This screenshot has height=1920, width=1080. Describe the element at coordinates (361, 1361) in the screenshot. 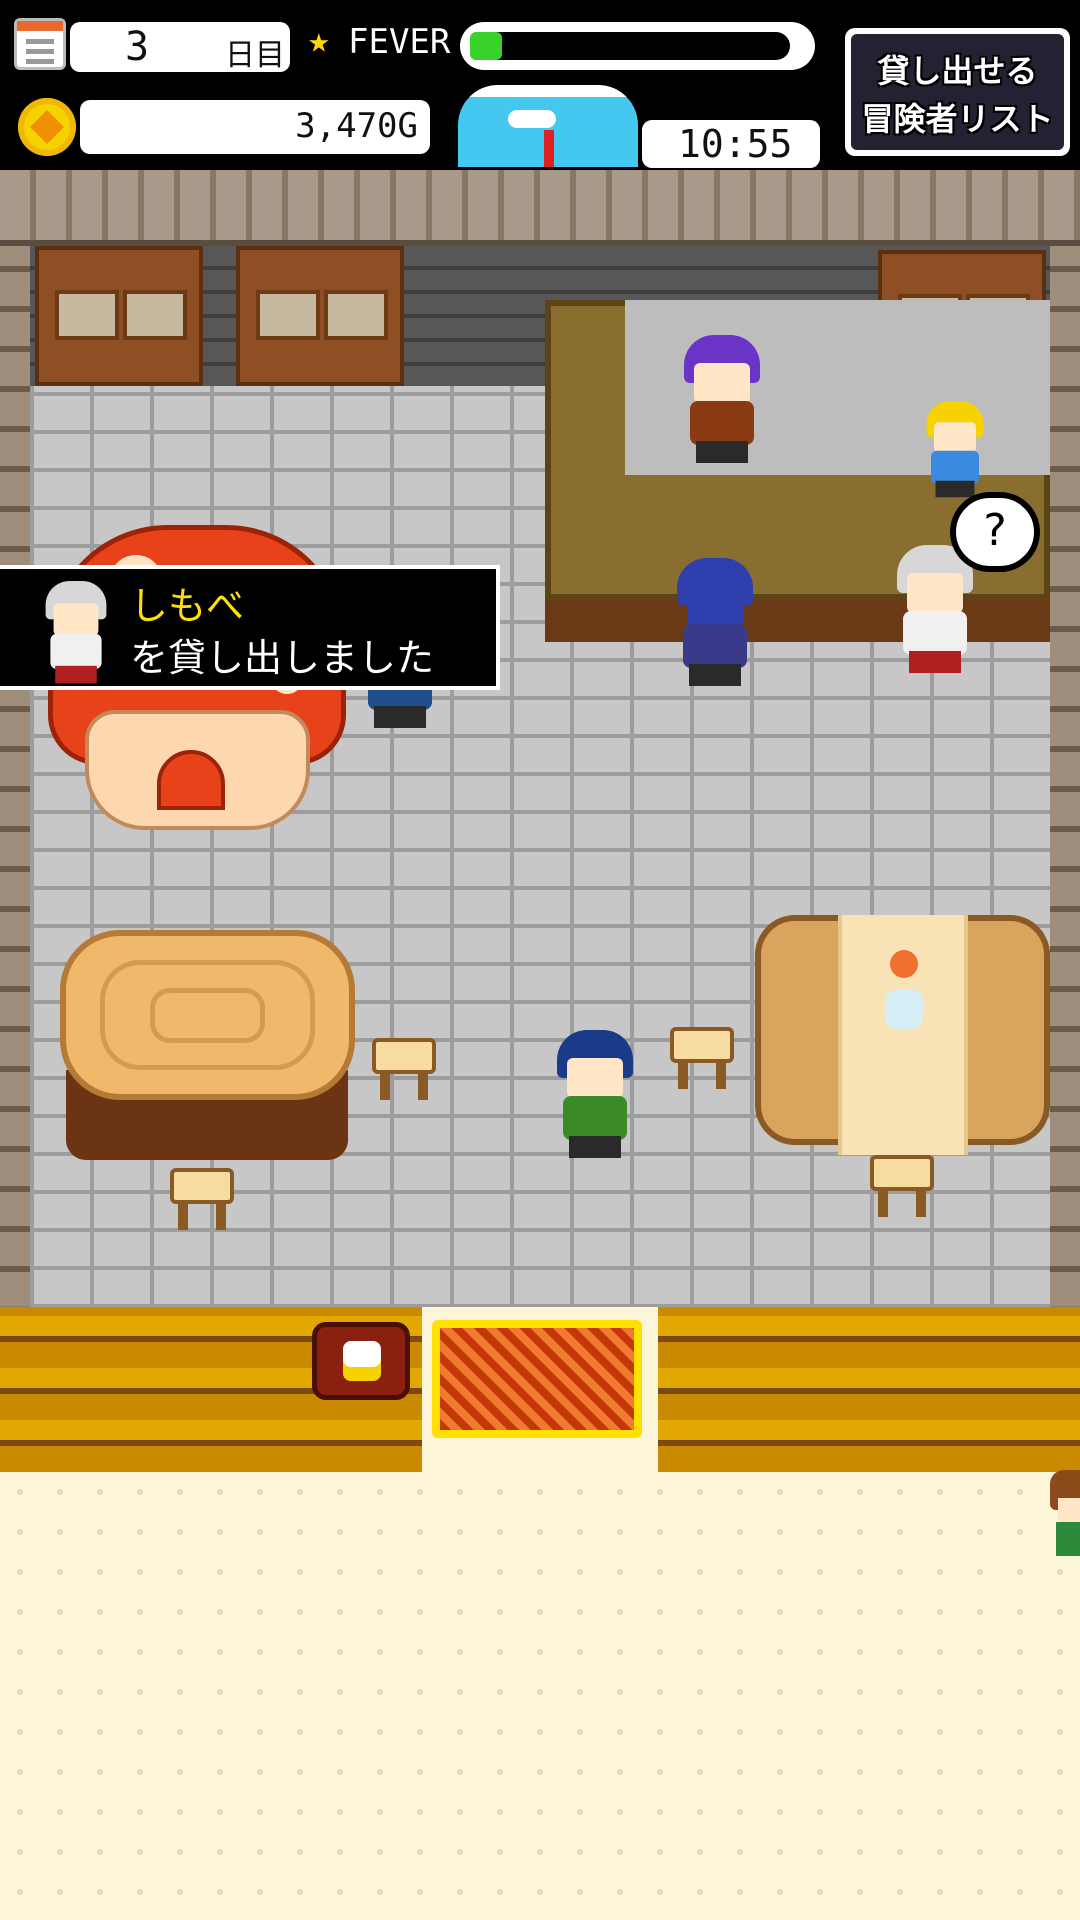

I see `mug-sign-icon` at that location.